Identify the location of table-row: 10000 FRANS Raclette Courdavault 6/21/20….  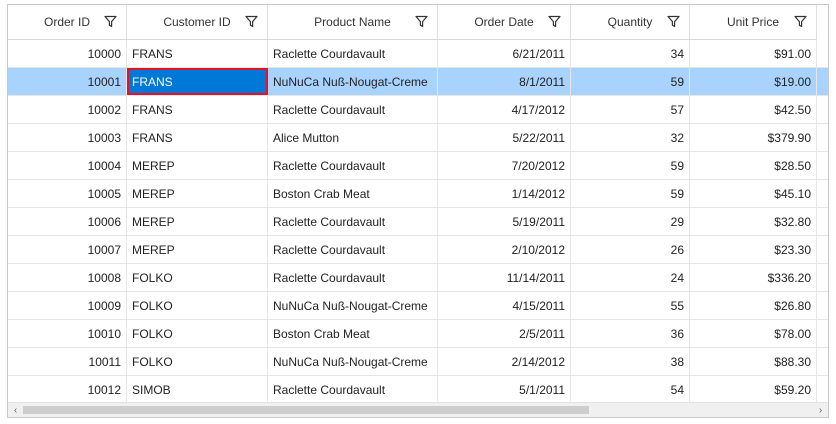
(418, 54).